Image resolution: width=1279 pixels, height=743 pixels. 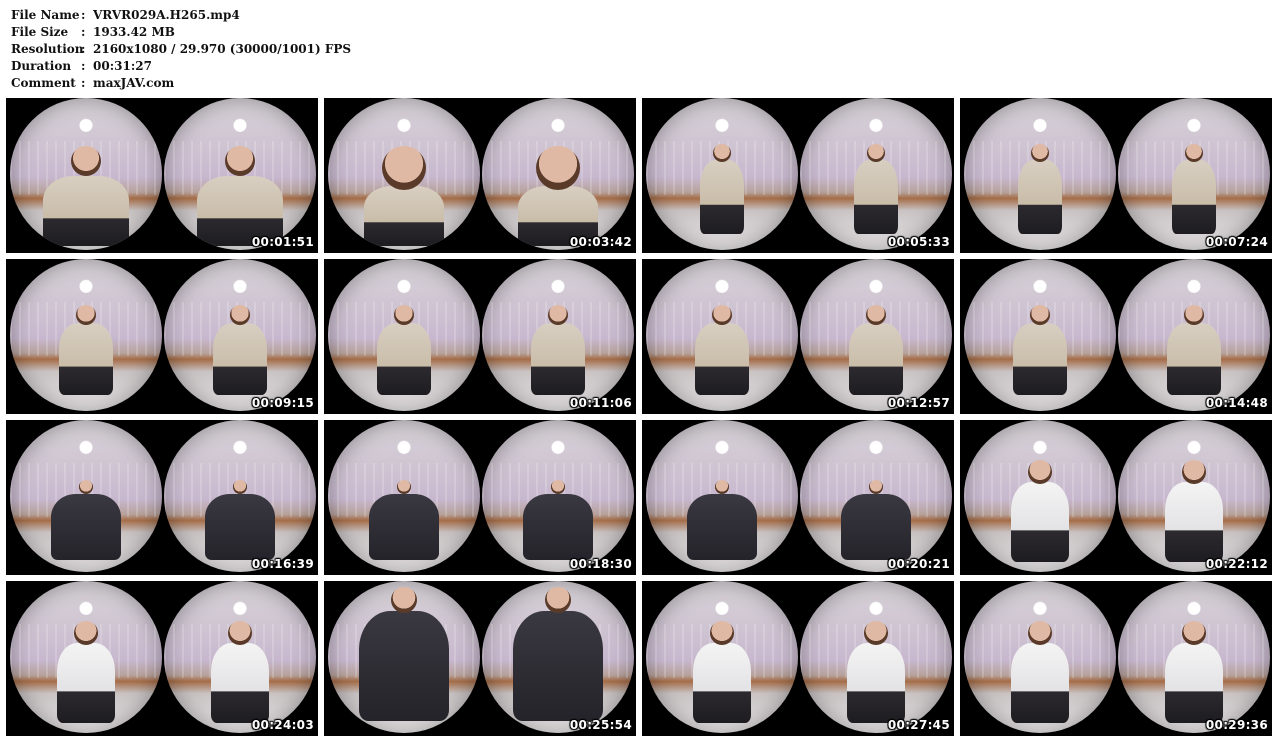 I want to click on video-thumbnail: 00:18:30, so click(x=480, y=497).